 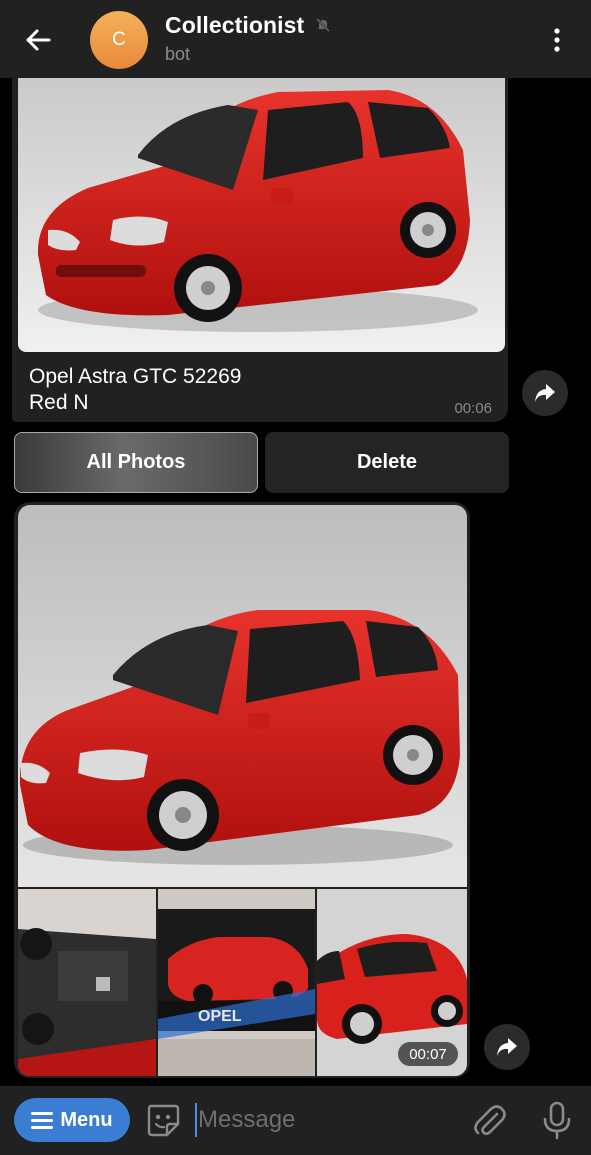 I want to click on back-button, so click(x=38, y=40).